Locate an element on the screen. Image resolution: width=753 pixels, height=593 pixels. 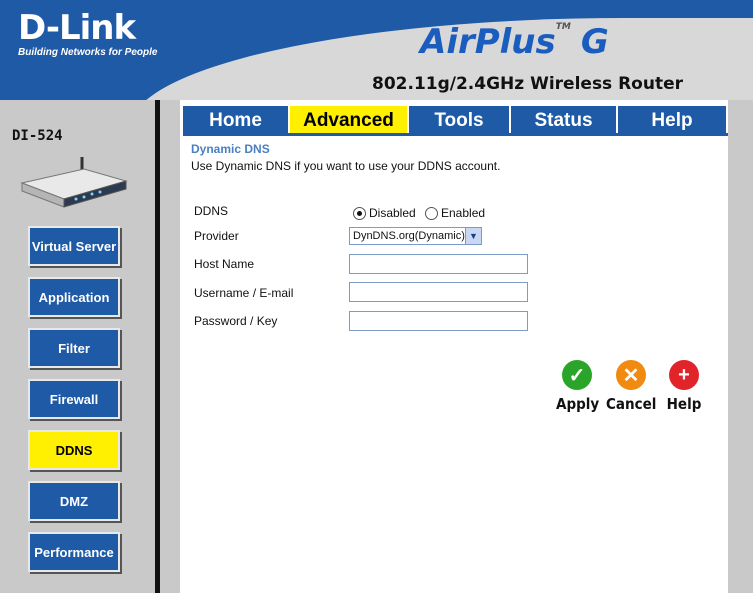
provider-label: Provider is located at coordinates (216, 236).